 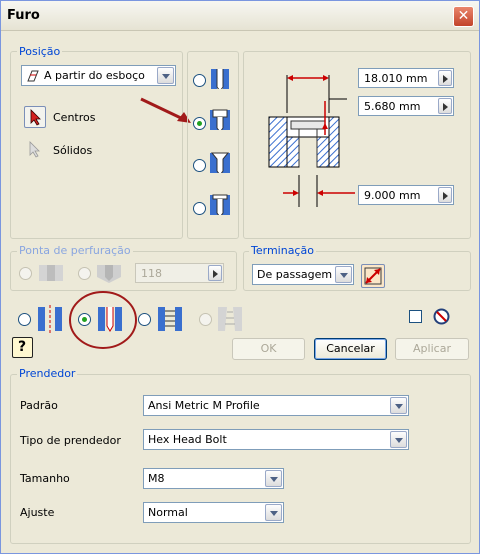 I want to click on fastener-type-value: Hex Head Bolt, so click(x=187, y=439).